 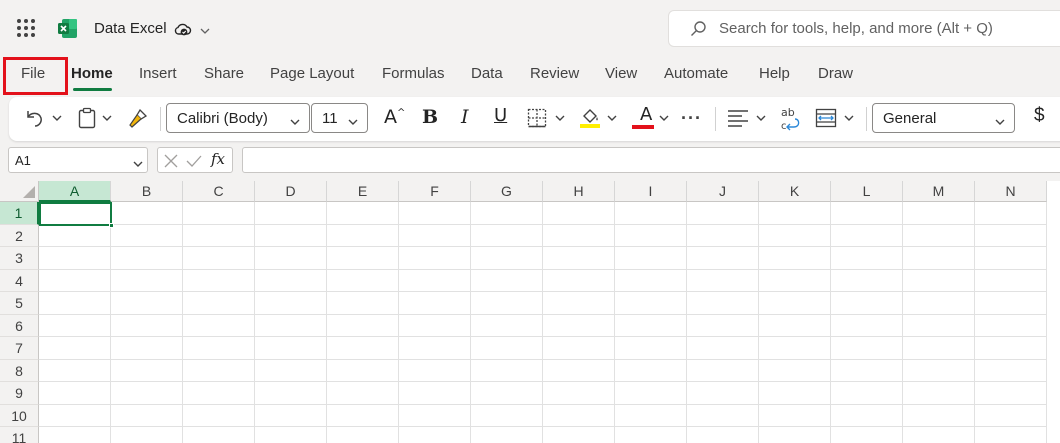 What do you see at coordinates (224, 73) in the screenshot?
I see `tab-share: Share` at bounding box center [224, 73].